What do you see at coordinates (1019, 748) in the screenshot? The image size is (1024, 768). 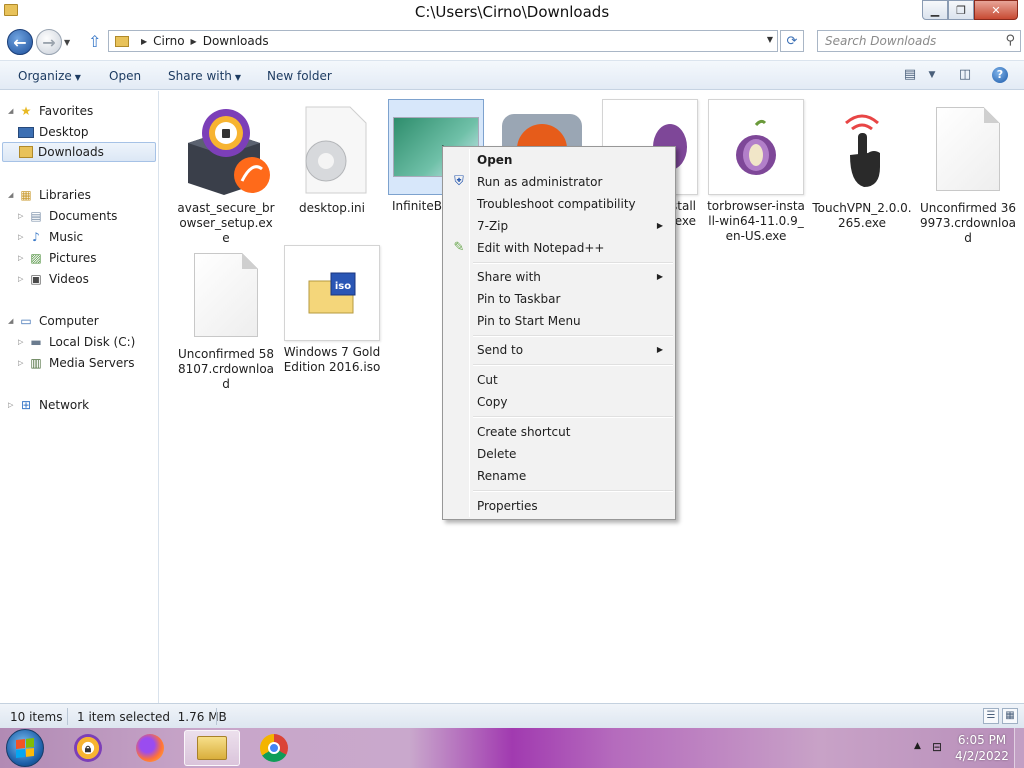 I see `show-desktop-button` at bounding box center [1019, 748].